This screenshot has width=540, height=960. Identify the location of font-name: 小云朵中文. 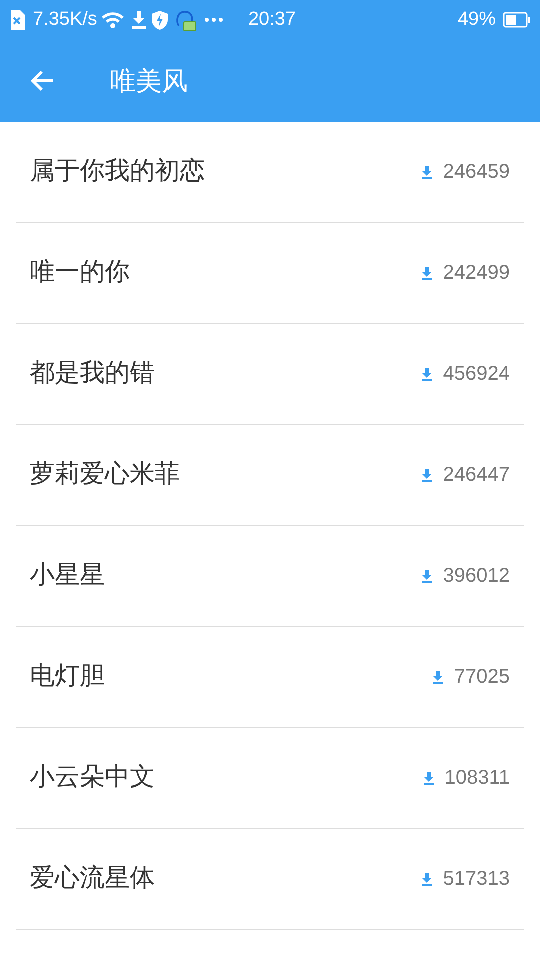
(92, 778).